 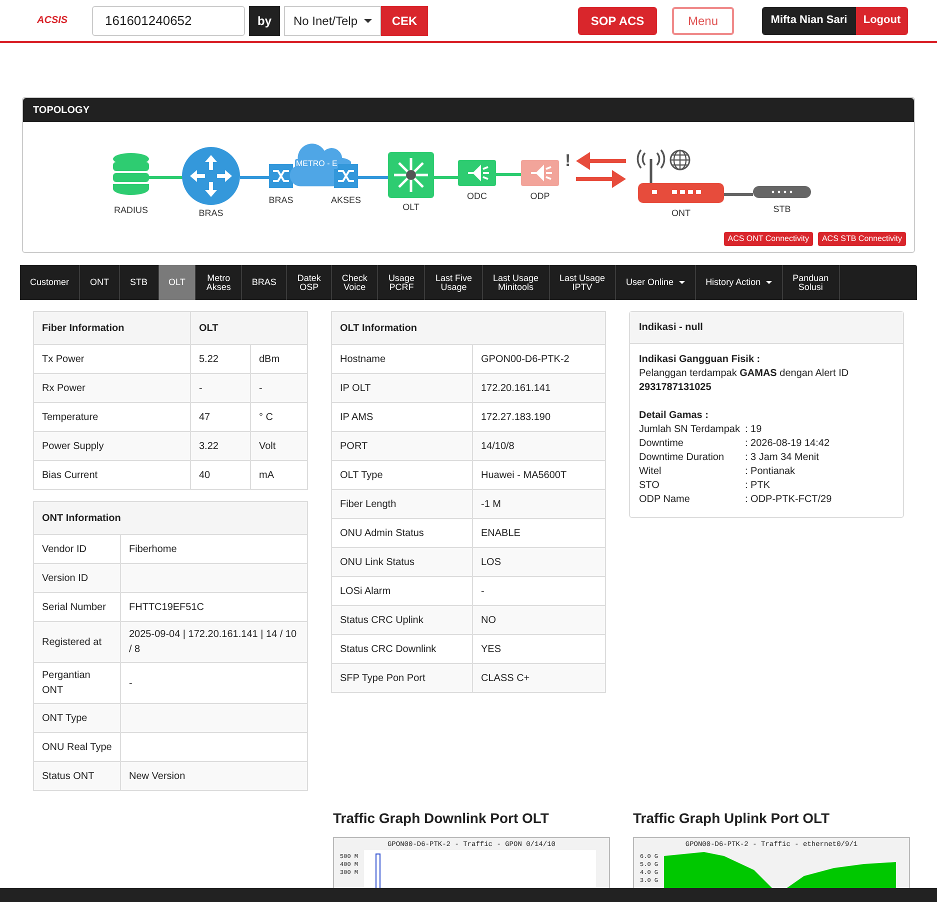 What do you see at coordinates (264, 21) in the screenshot?
I see `by-label: by` at bounding box center [264, 21].